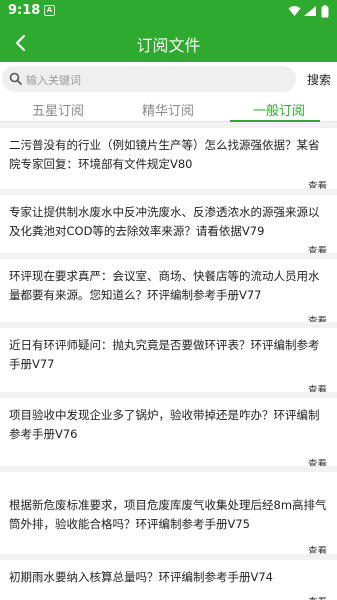 This screenshot has width=337, height=600. Describe the element at coordinates (168, 45) in the screenshot. I see `page-title: 订阅文件` at that location.